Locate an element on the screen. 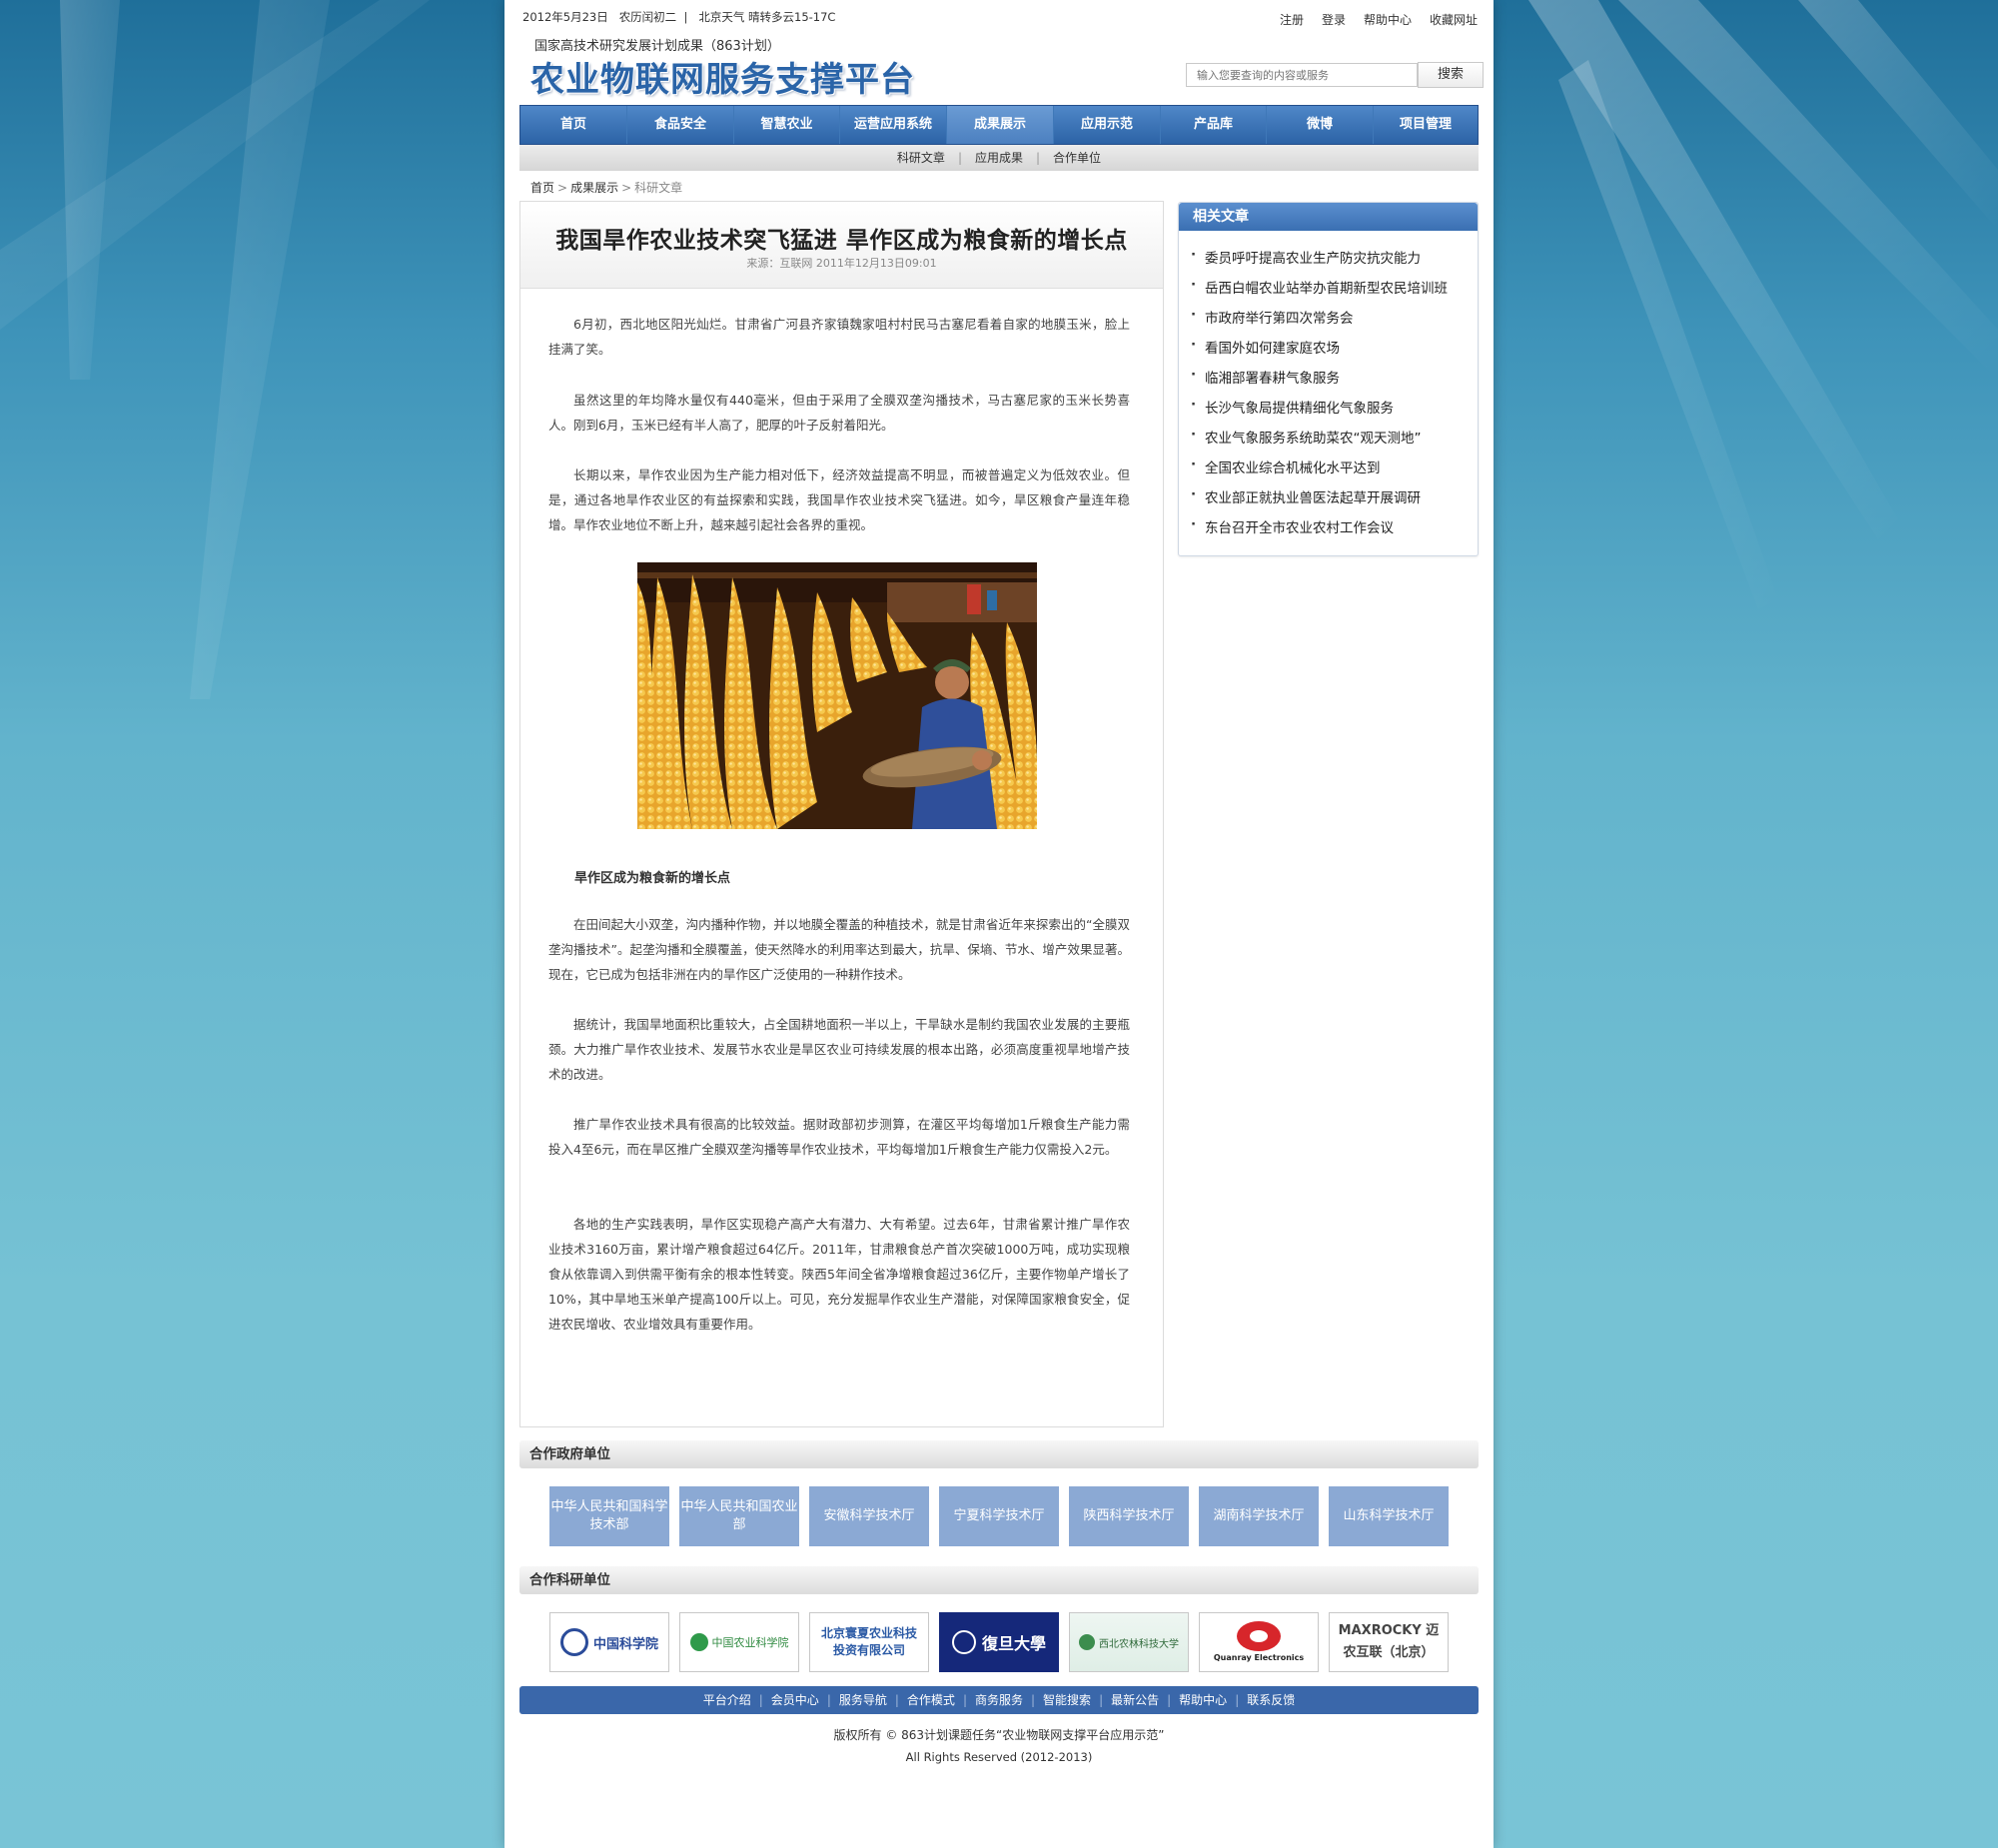 This screenshot has height=1848, width=1998. partner-logo-quanray: Quanray Electronics is located at coordinates (1259, 1642).